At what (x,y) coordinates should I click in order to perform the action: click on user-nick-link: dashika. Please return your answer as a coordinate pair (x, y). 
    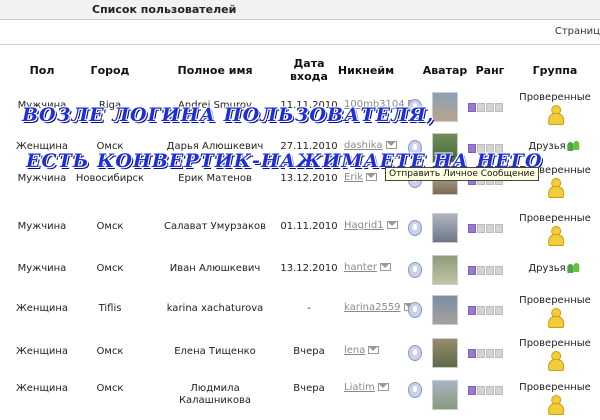
    Looking at the image, I should click on (363, 145).